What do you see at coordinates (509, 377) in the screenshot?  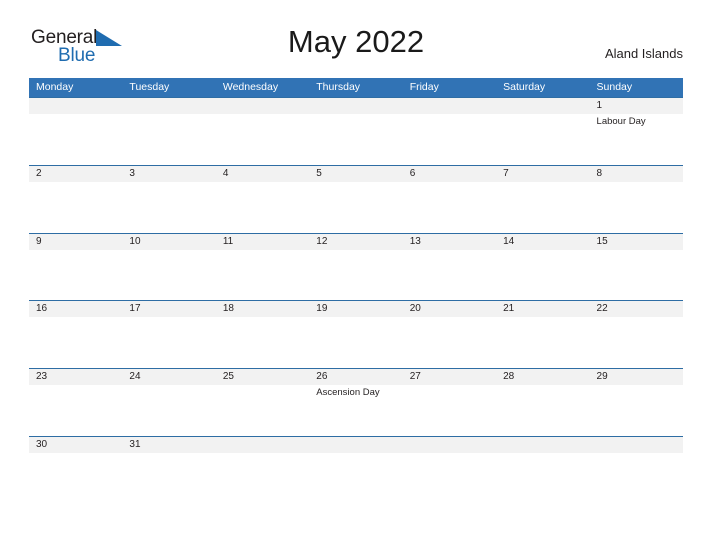 I see `day-number: 28` at bounding box center [509, 377].